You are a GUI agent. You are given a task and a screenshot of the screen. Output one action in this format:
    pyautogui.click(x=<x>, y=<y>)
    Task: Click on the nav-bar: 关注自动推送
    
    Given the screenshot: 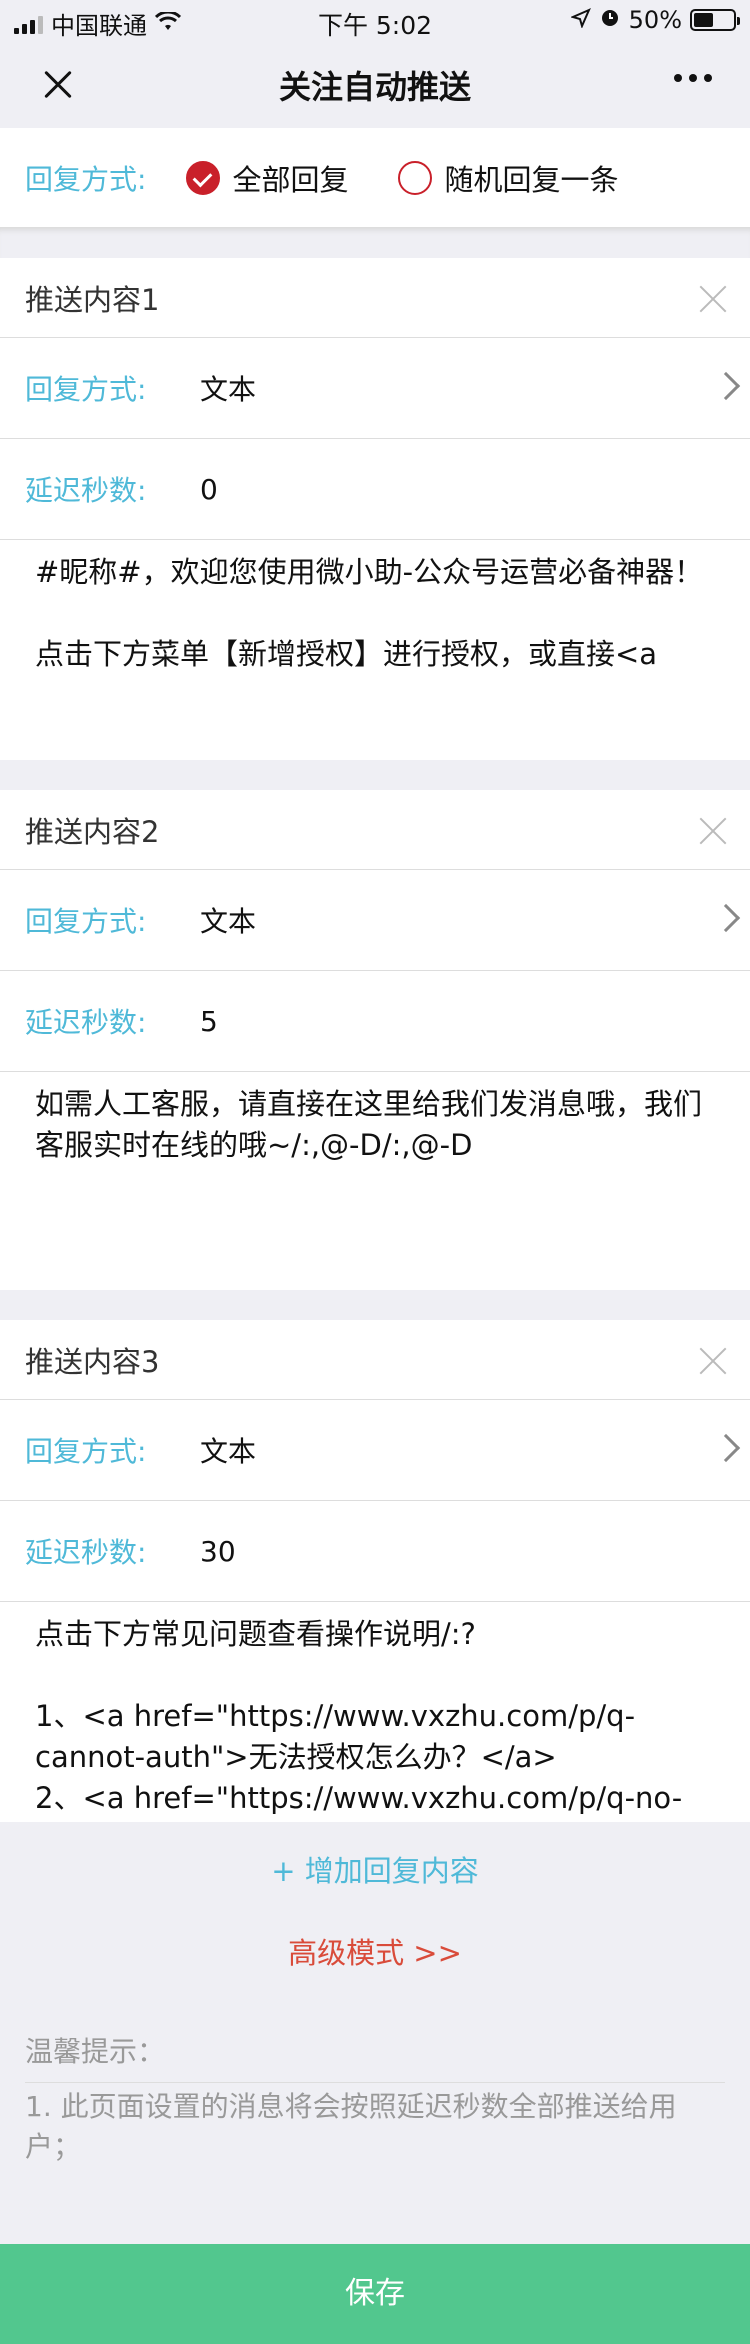 What is the action you would take?
    pyautogui.click(x=375, y=84)
    